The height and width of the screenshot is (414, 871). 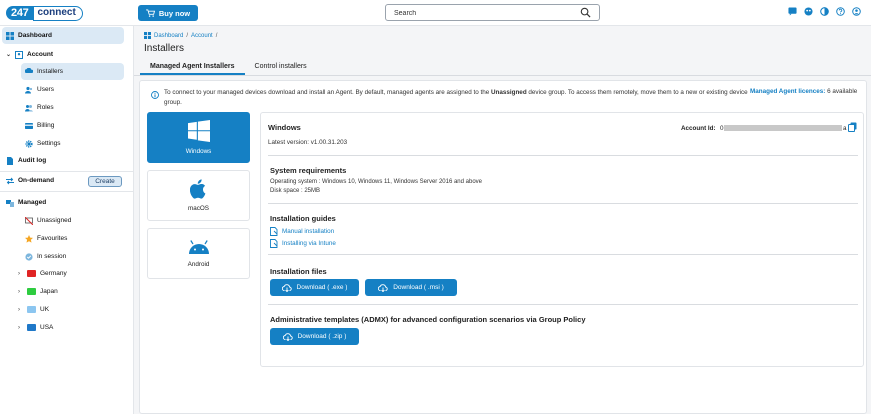 What do you see at coordinates (852, 127) in the screenshot?
I see `copy-icon` at bounding box center [852, 127].